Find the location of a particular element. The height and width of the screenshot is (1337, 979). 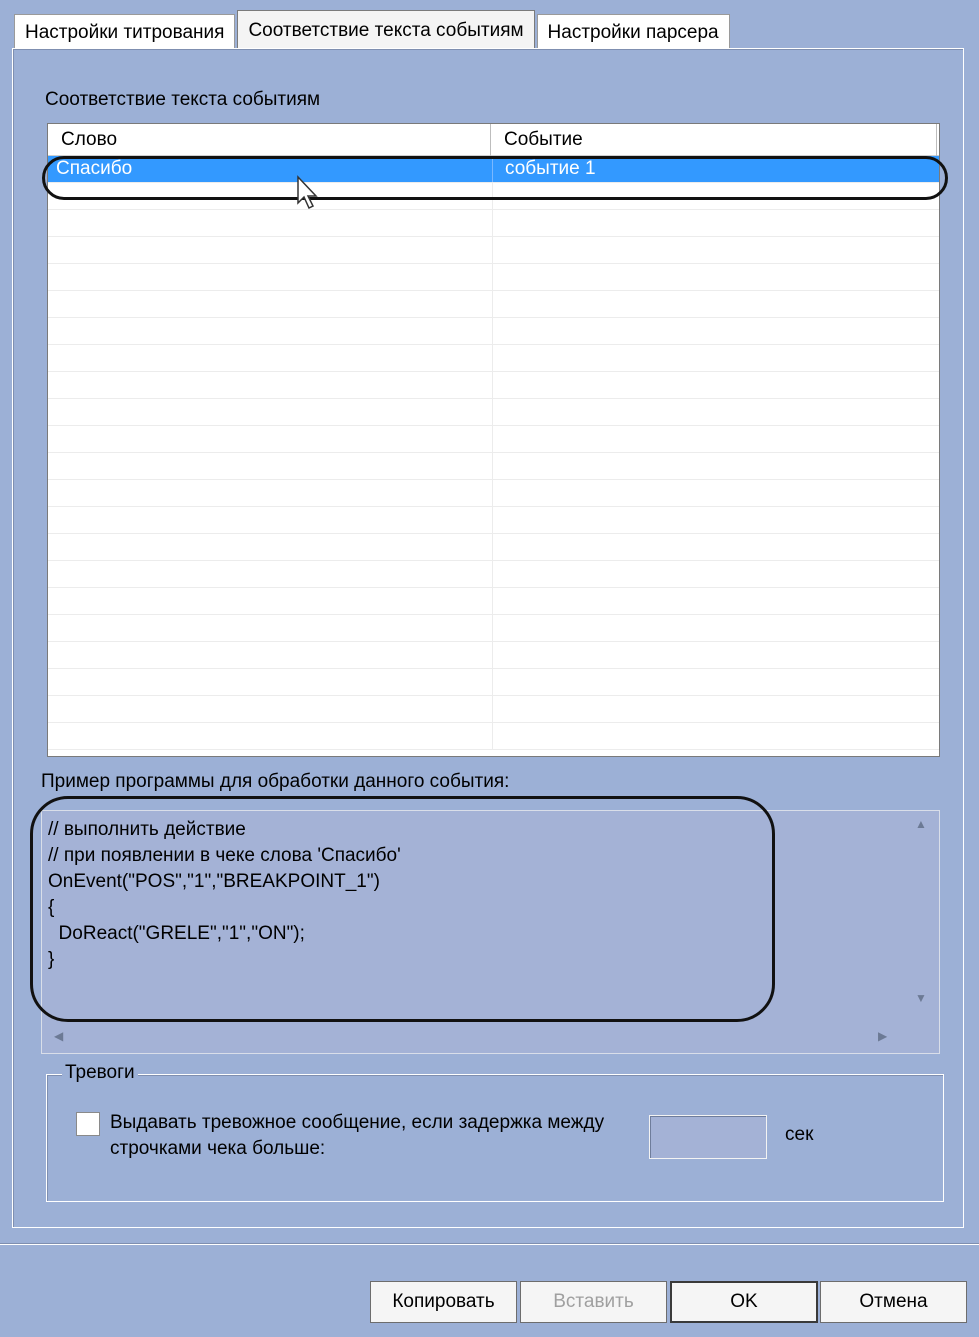

horizontal-scrollbar: ◀ ▶ is located at coordinates (473, 1037).